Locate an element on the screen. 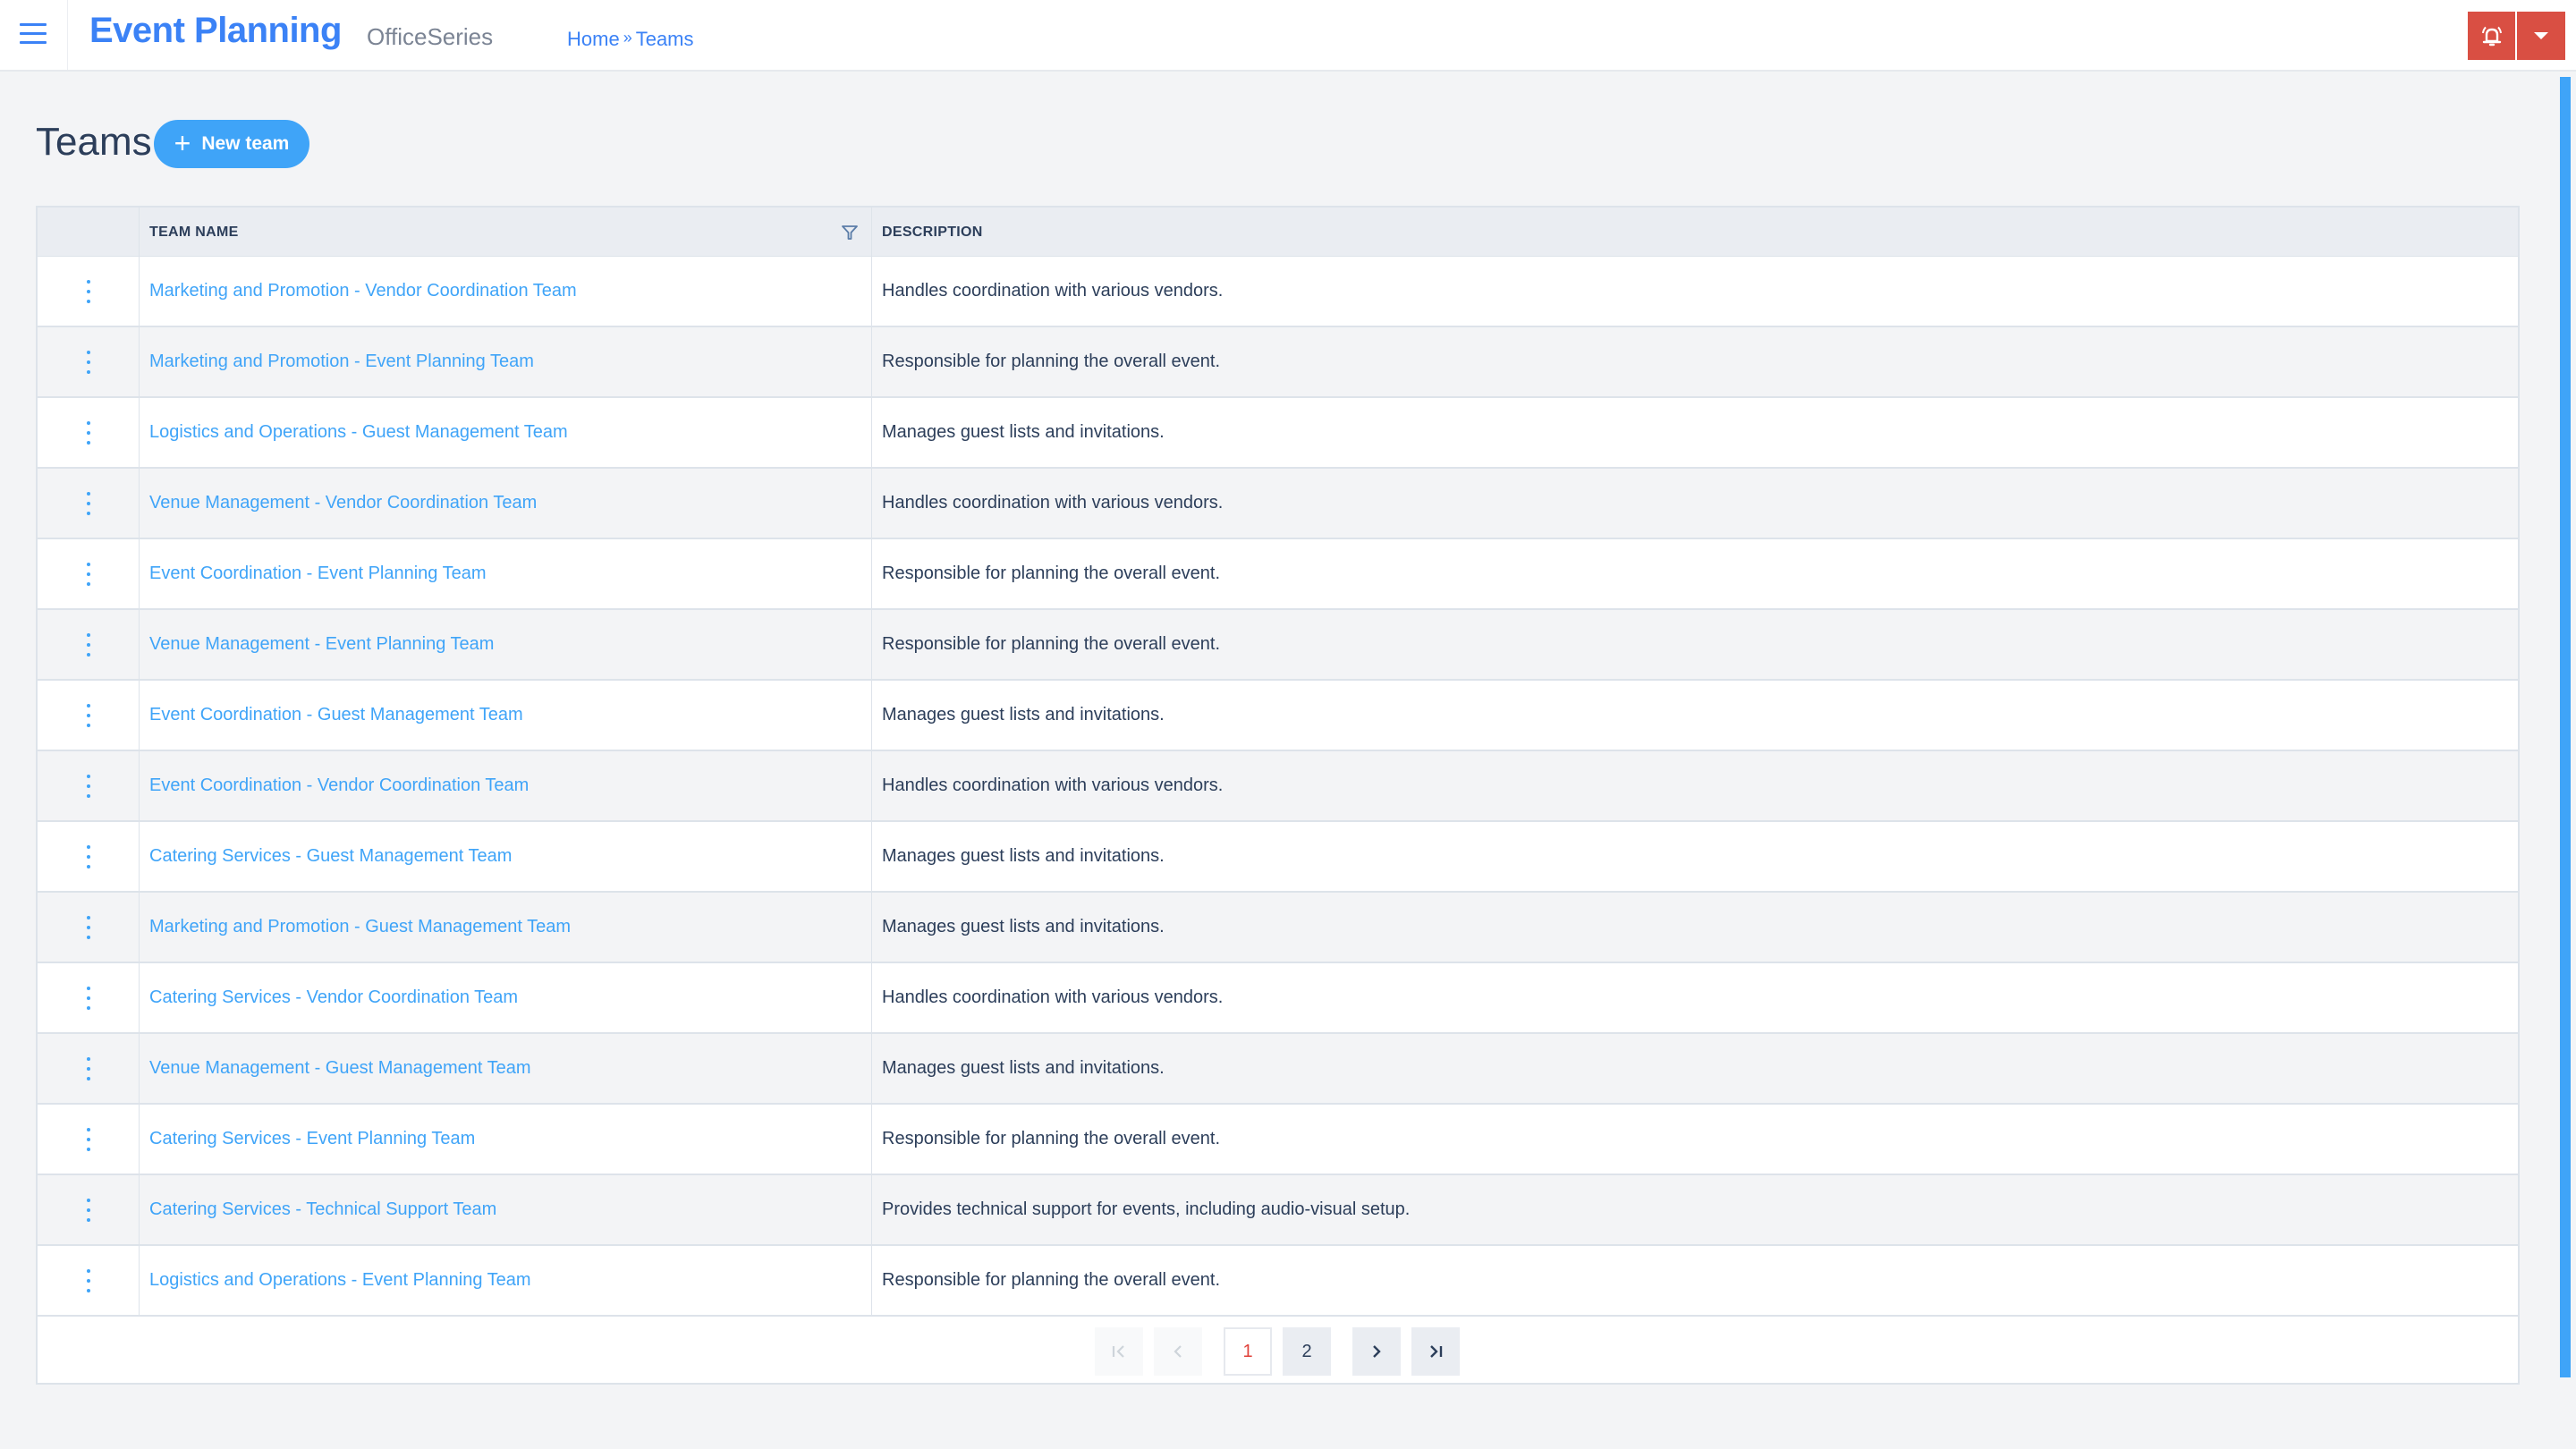 This screenshot has height=1449, width=2576. page-2-button: 2 is located at coordinates (1307, 1351).